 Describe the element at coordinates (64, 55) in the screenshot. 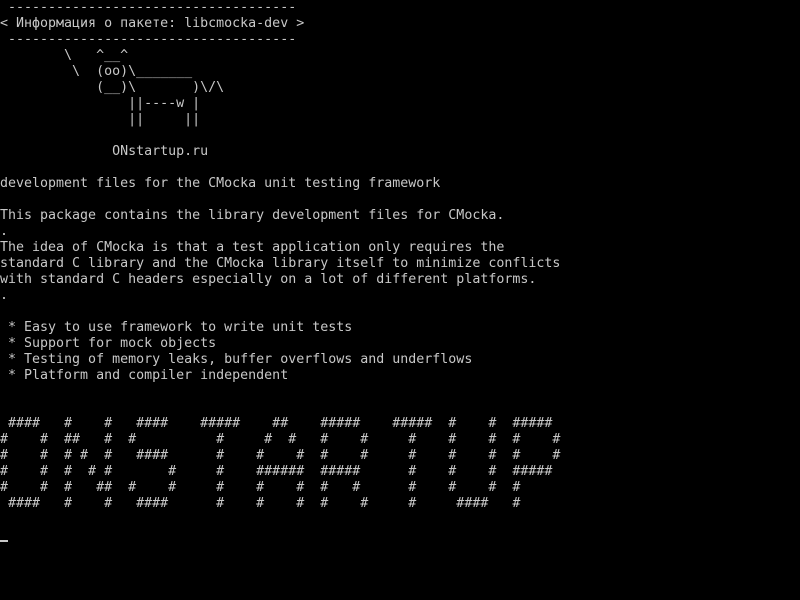

I see `cow-art-line: \ ^__^` at that location.